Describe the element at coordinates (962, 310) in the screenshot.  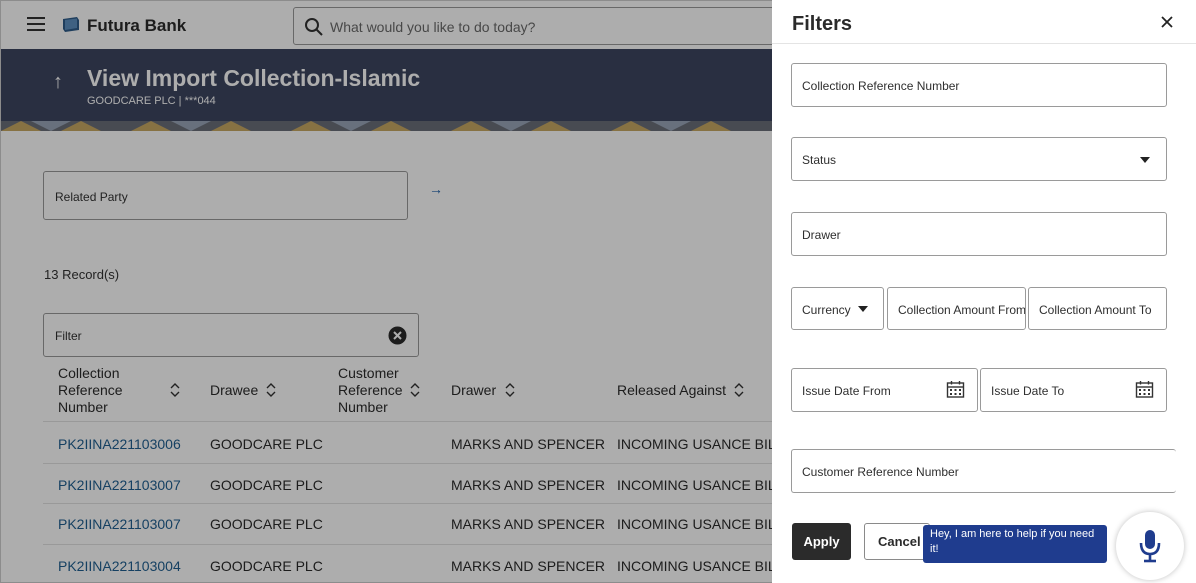
I see `collection-amount-from-label: Collection Amount From` at that location.